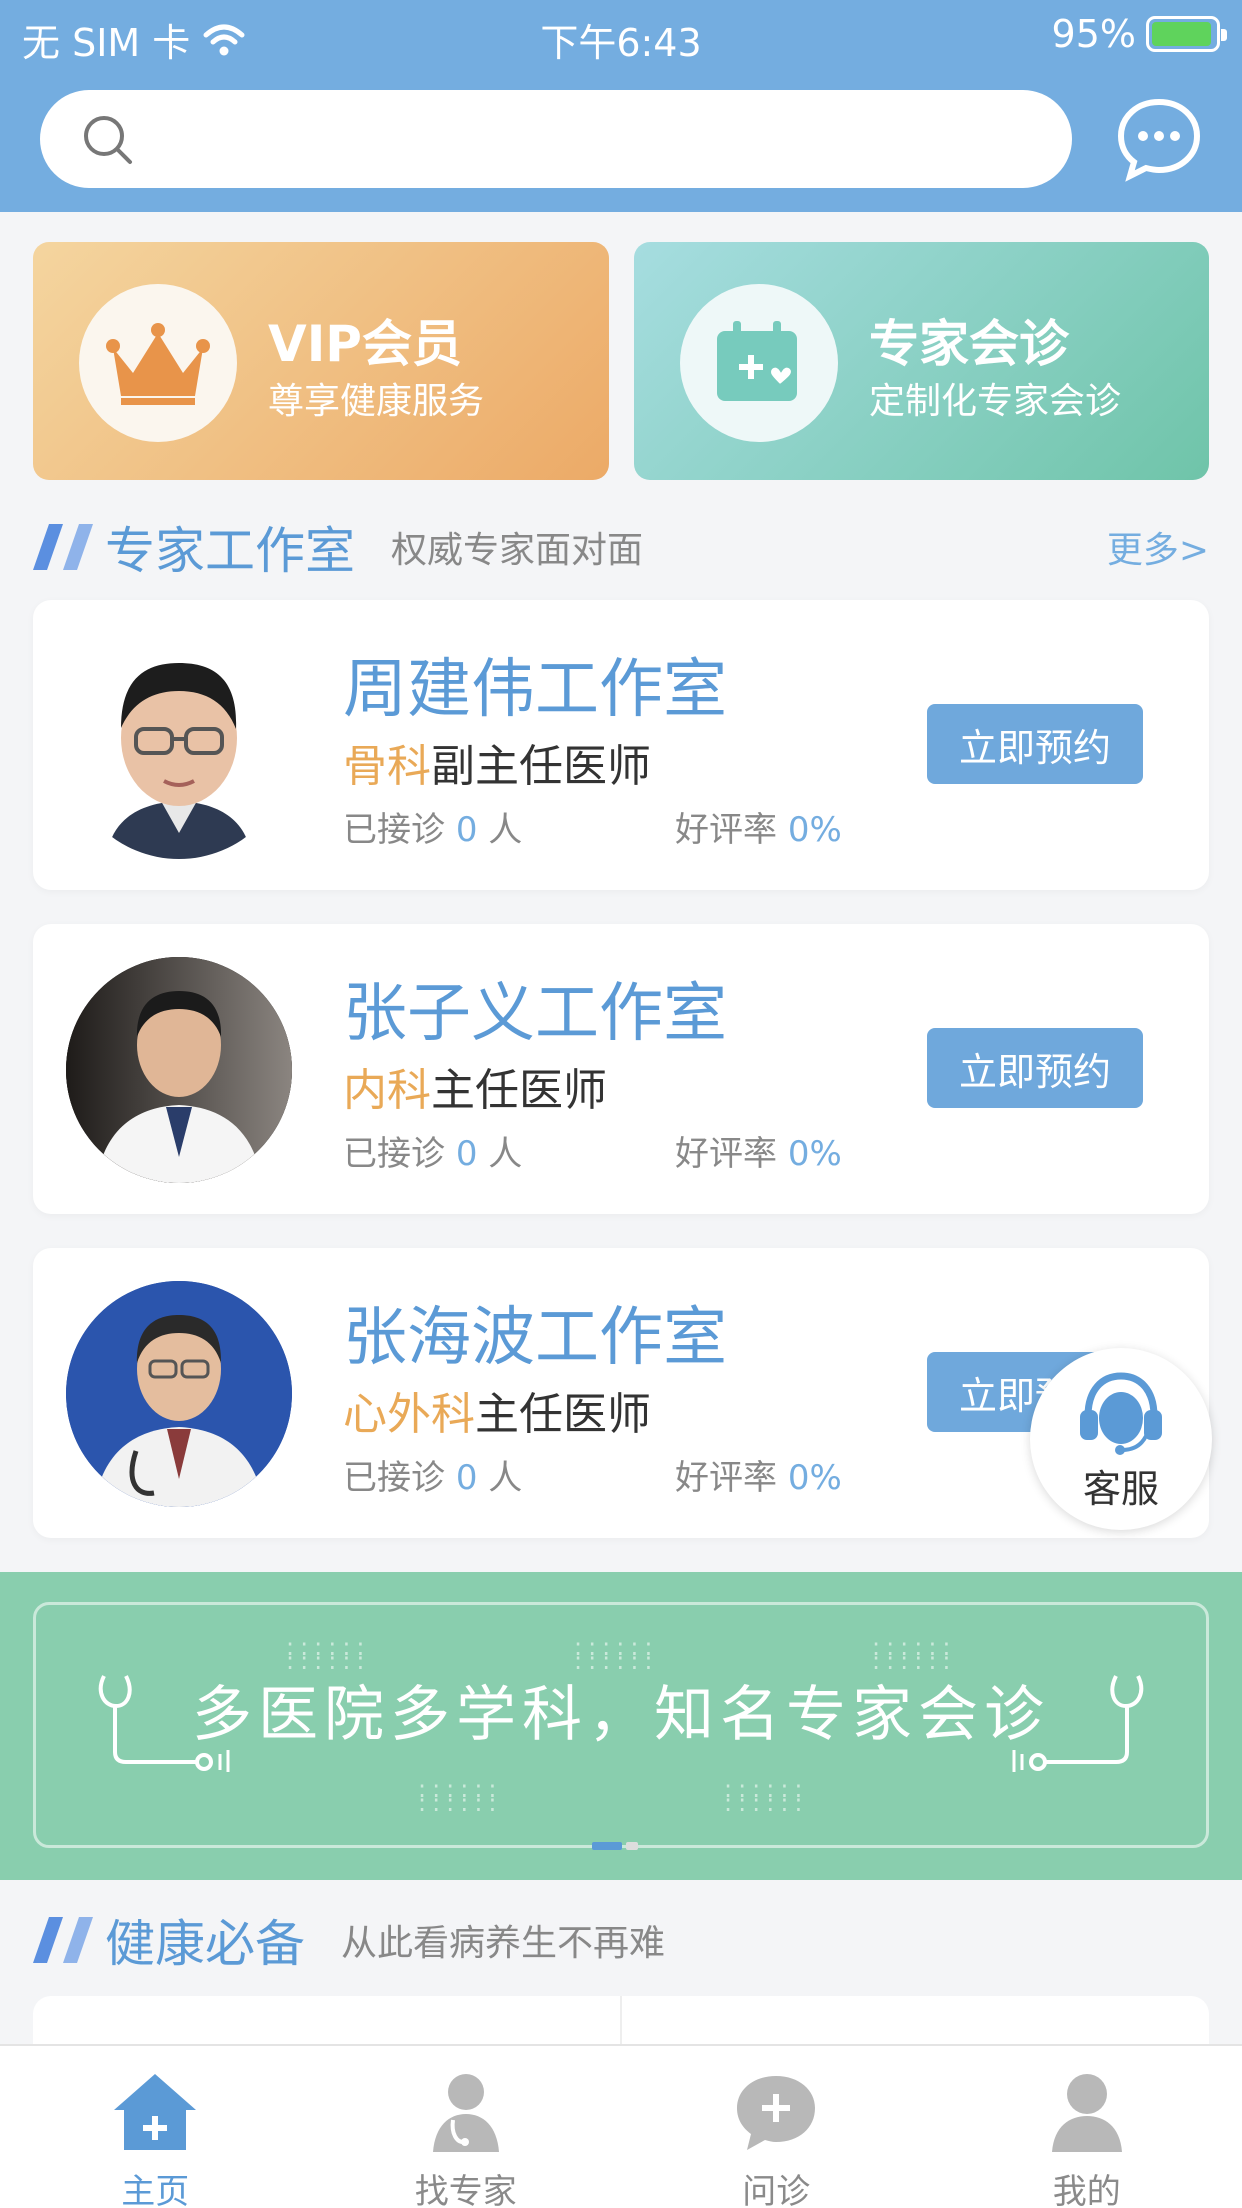  I want to click on consult-subtitle: 定制化专家会诊, so click(995, 401).